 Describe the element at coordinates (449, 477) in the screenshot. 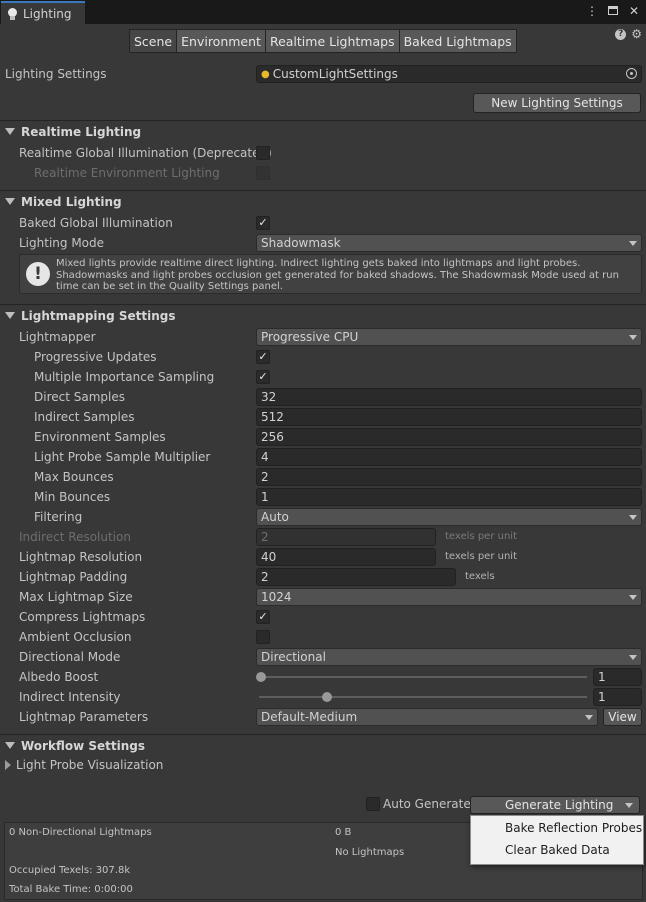

I see `max-bounces-field: 2` at that location.